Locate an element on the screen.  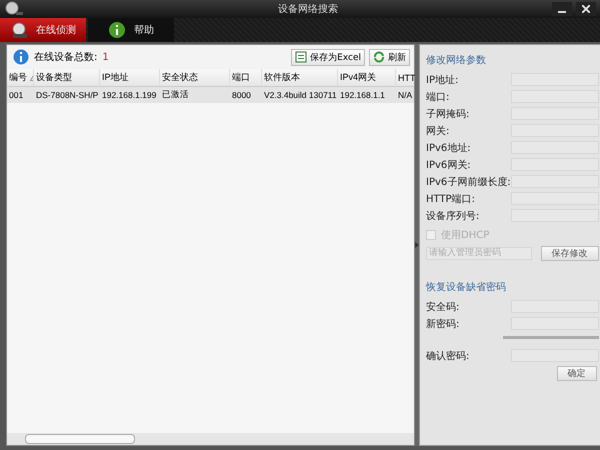
tab: 帮助 is located at coordinates (131, 30).